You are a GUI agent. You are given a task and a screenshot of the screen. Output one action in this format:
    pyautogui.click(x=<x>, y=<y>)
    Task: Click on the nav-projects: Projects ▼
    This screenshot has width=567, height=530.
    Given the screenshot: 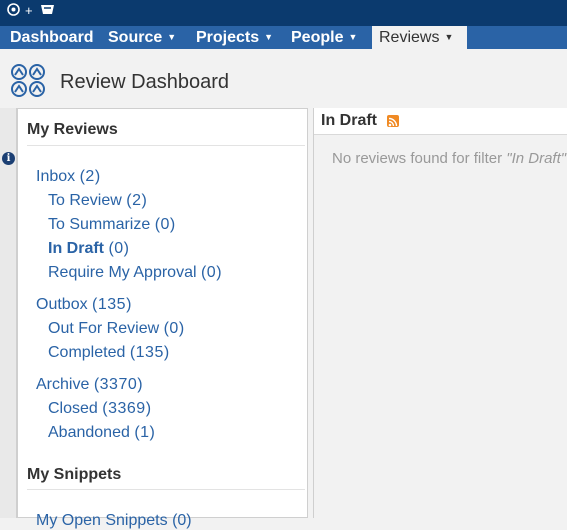 What is the action you would take?
    pyautogui.click(x=234, y=37)
    